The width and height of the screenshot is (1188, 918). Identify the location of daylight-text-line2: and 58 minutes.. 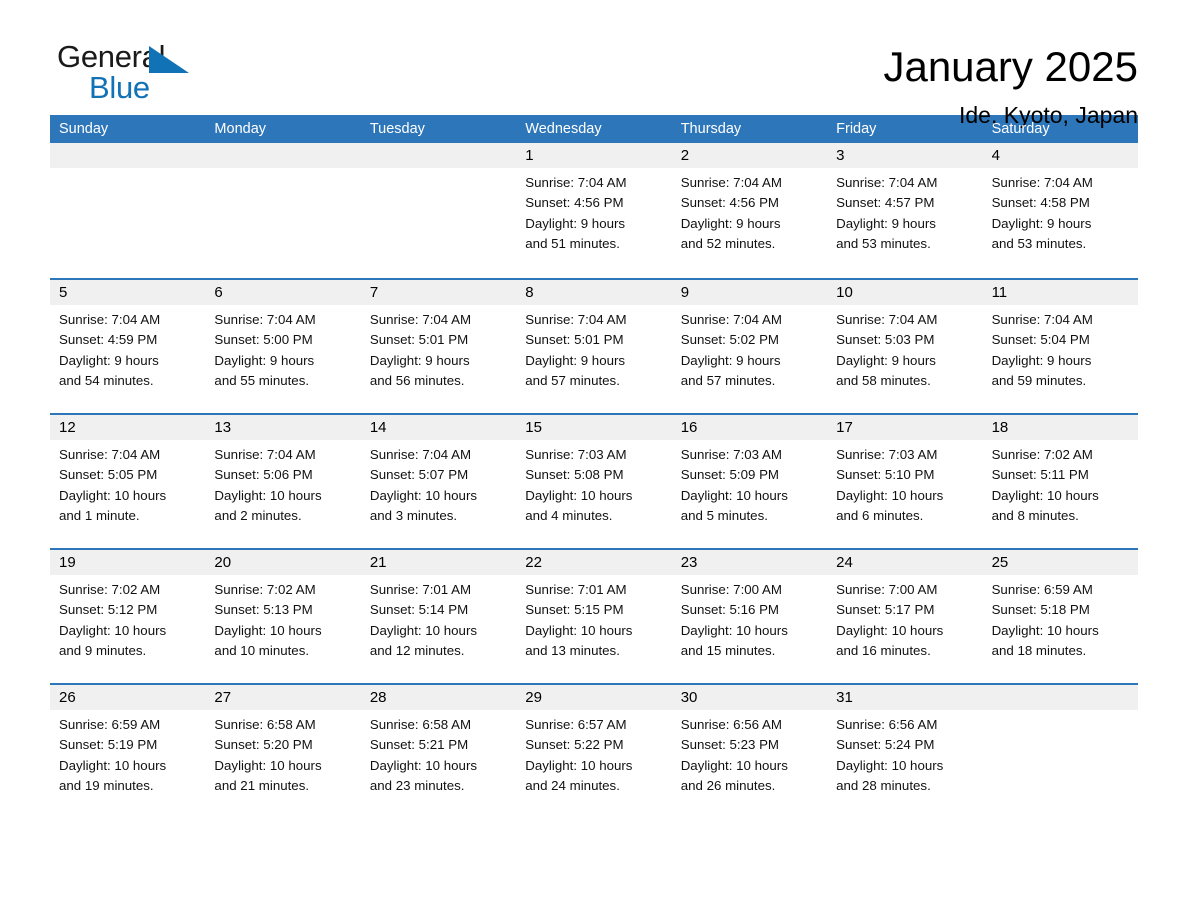
(883, 380).